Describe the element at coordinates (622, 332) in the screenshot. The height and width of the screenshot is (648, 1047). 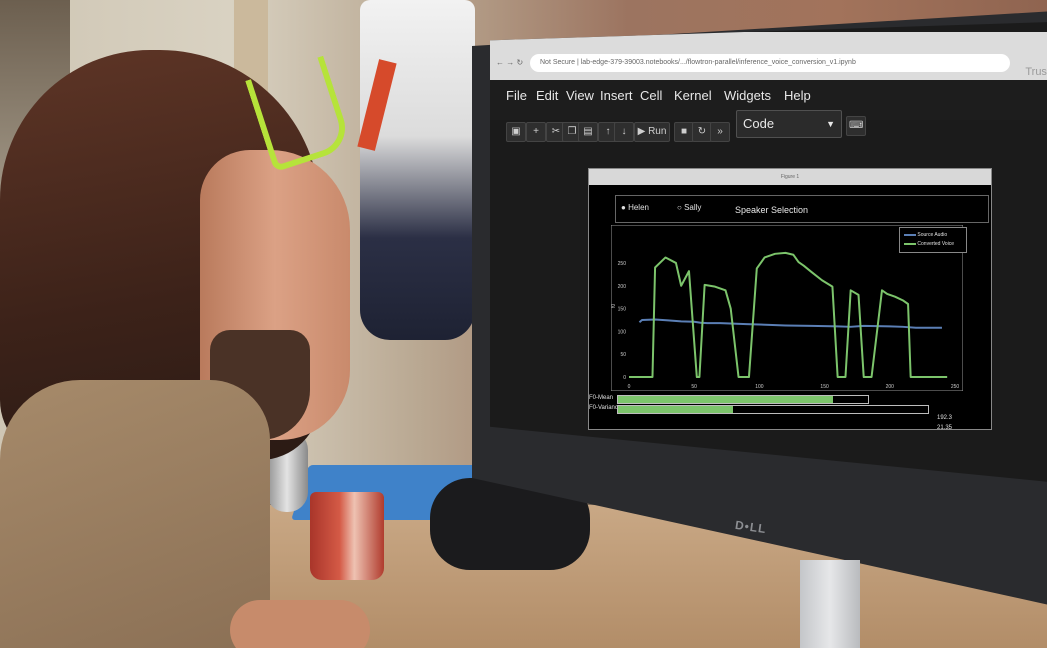
I see `y-tick-label: 100` at that location.